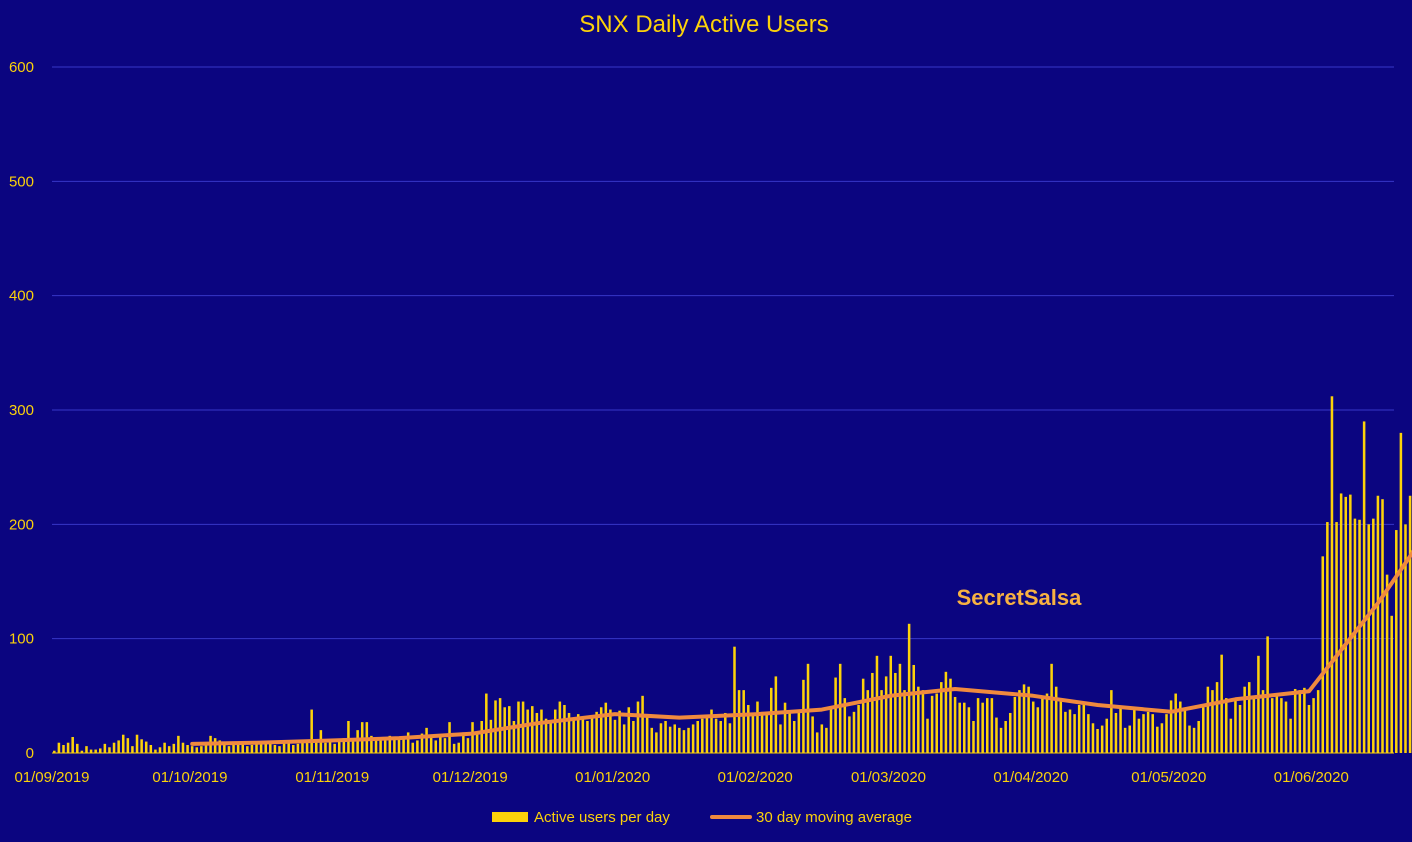 Image resolution: width=1412 pixels, height=842 pixels. I want to click on legend-moving-average-label: 30 day moving average, so click(834, 817).